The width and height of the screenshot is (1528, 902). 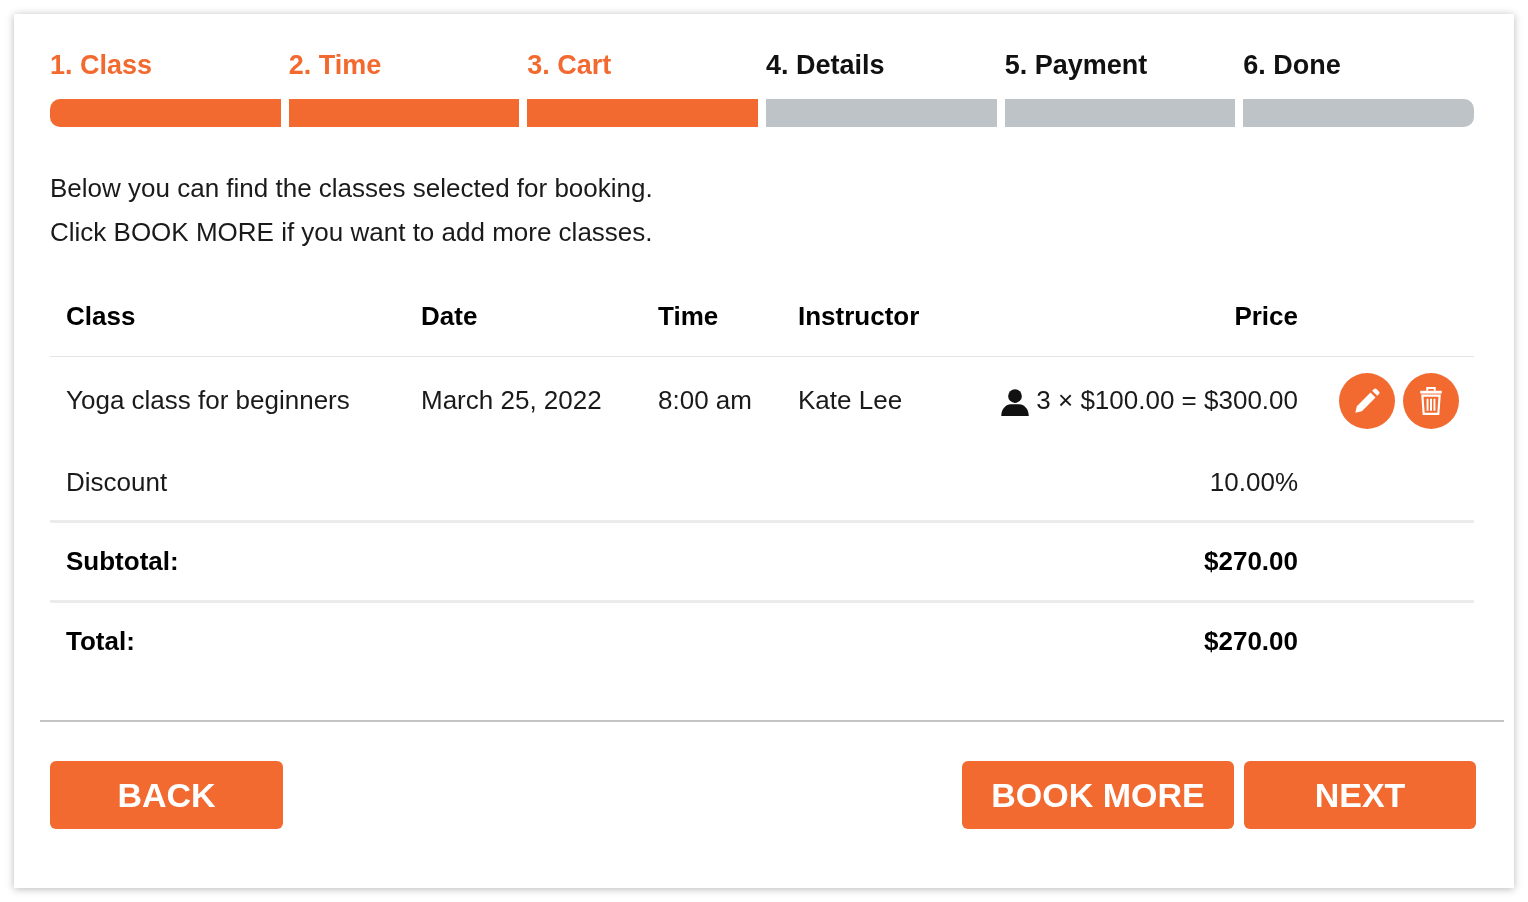 I want to click on step-label: 2. Time, so click(x=335, y=65).